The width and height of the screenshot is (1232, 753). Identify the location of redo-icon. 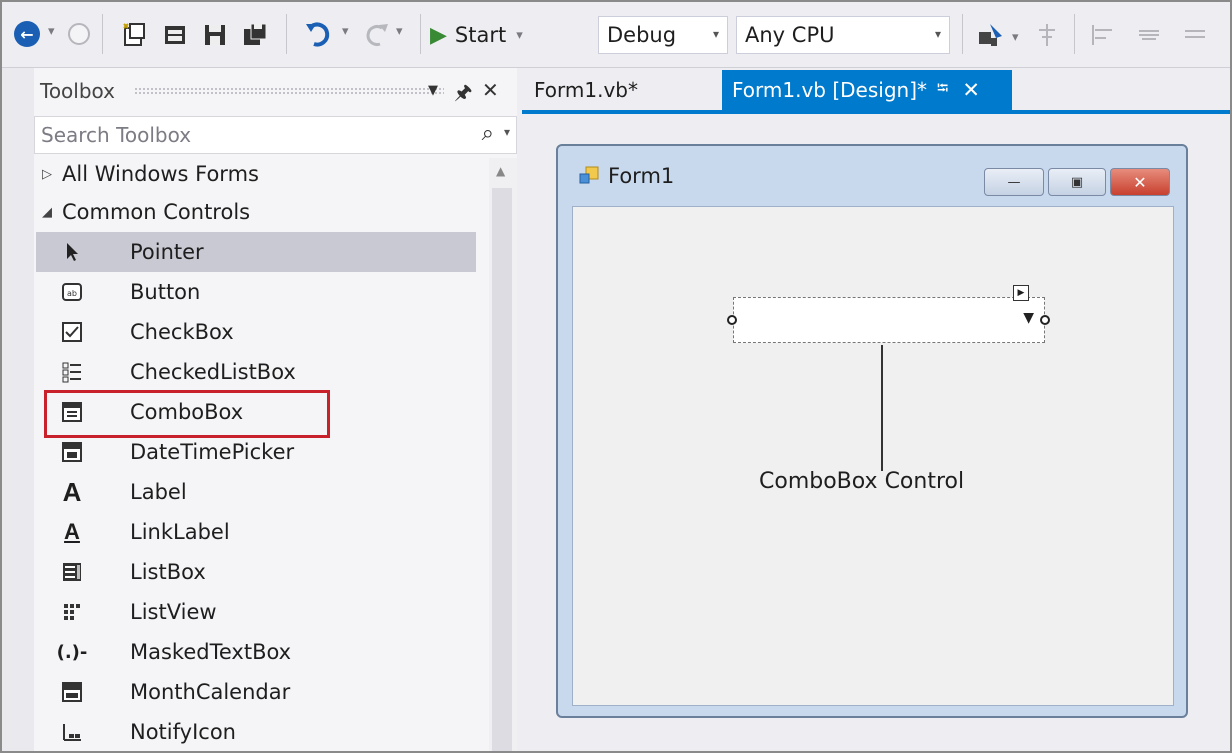
(377, 35).